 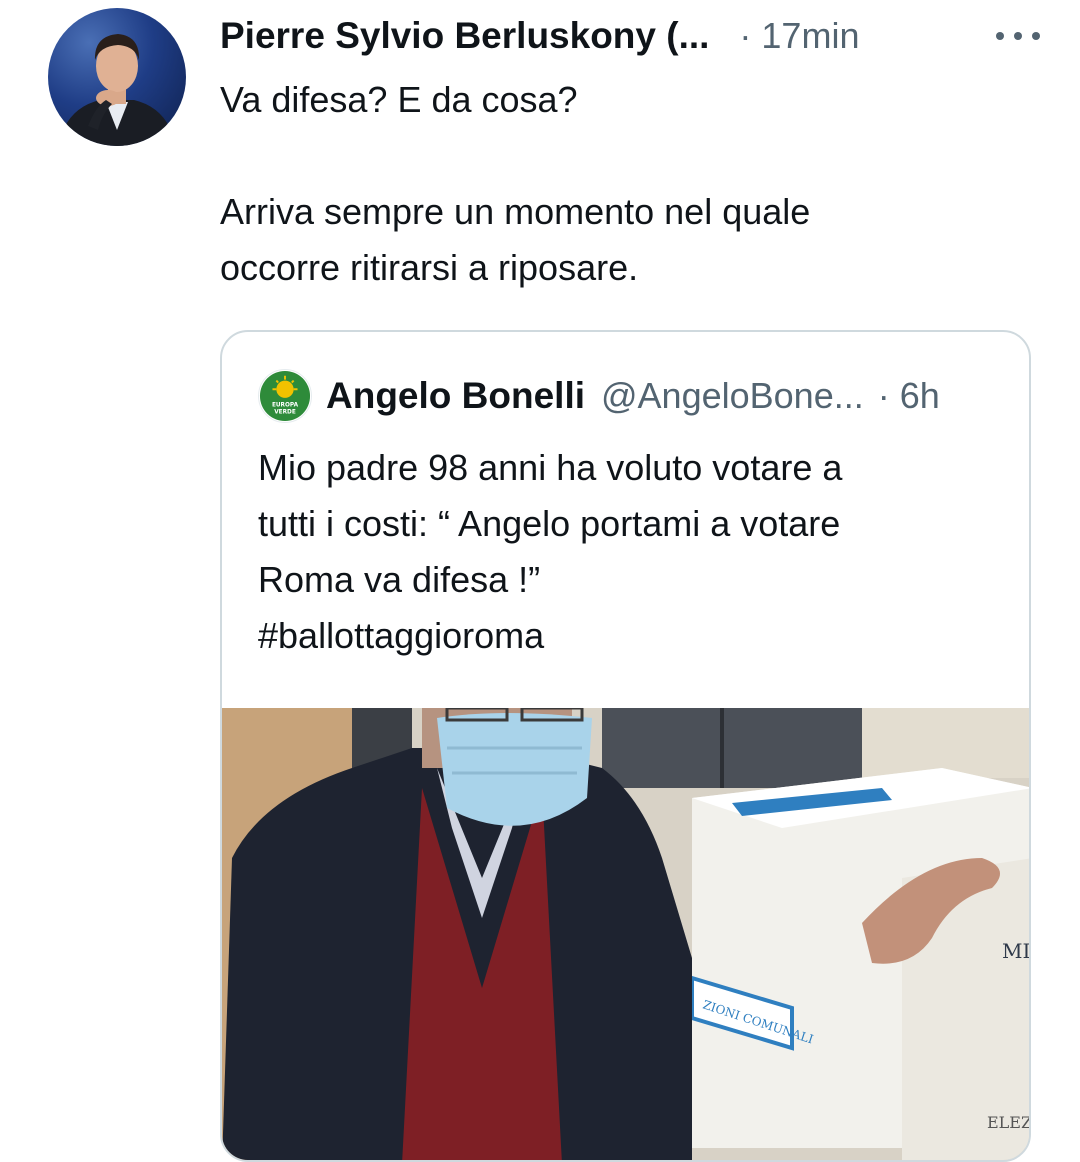 What do you see at coordinates (1016, 951) in the screenshot?
I see `ballot-box-label: MINI` at bounding box center [1016, 951].